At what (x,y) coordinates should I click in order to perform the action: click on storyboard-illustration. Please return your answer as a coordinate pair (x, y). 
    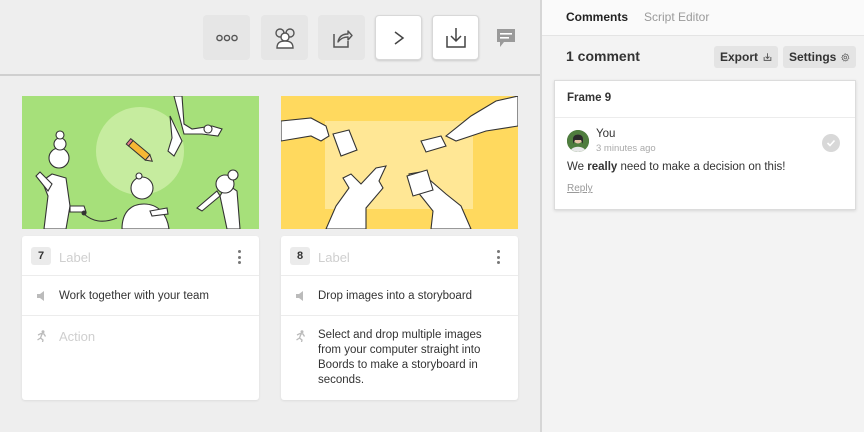
    Looking at the image, I should click on (399, 162).